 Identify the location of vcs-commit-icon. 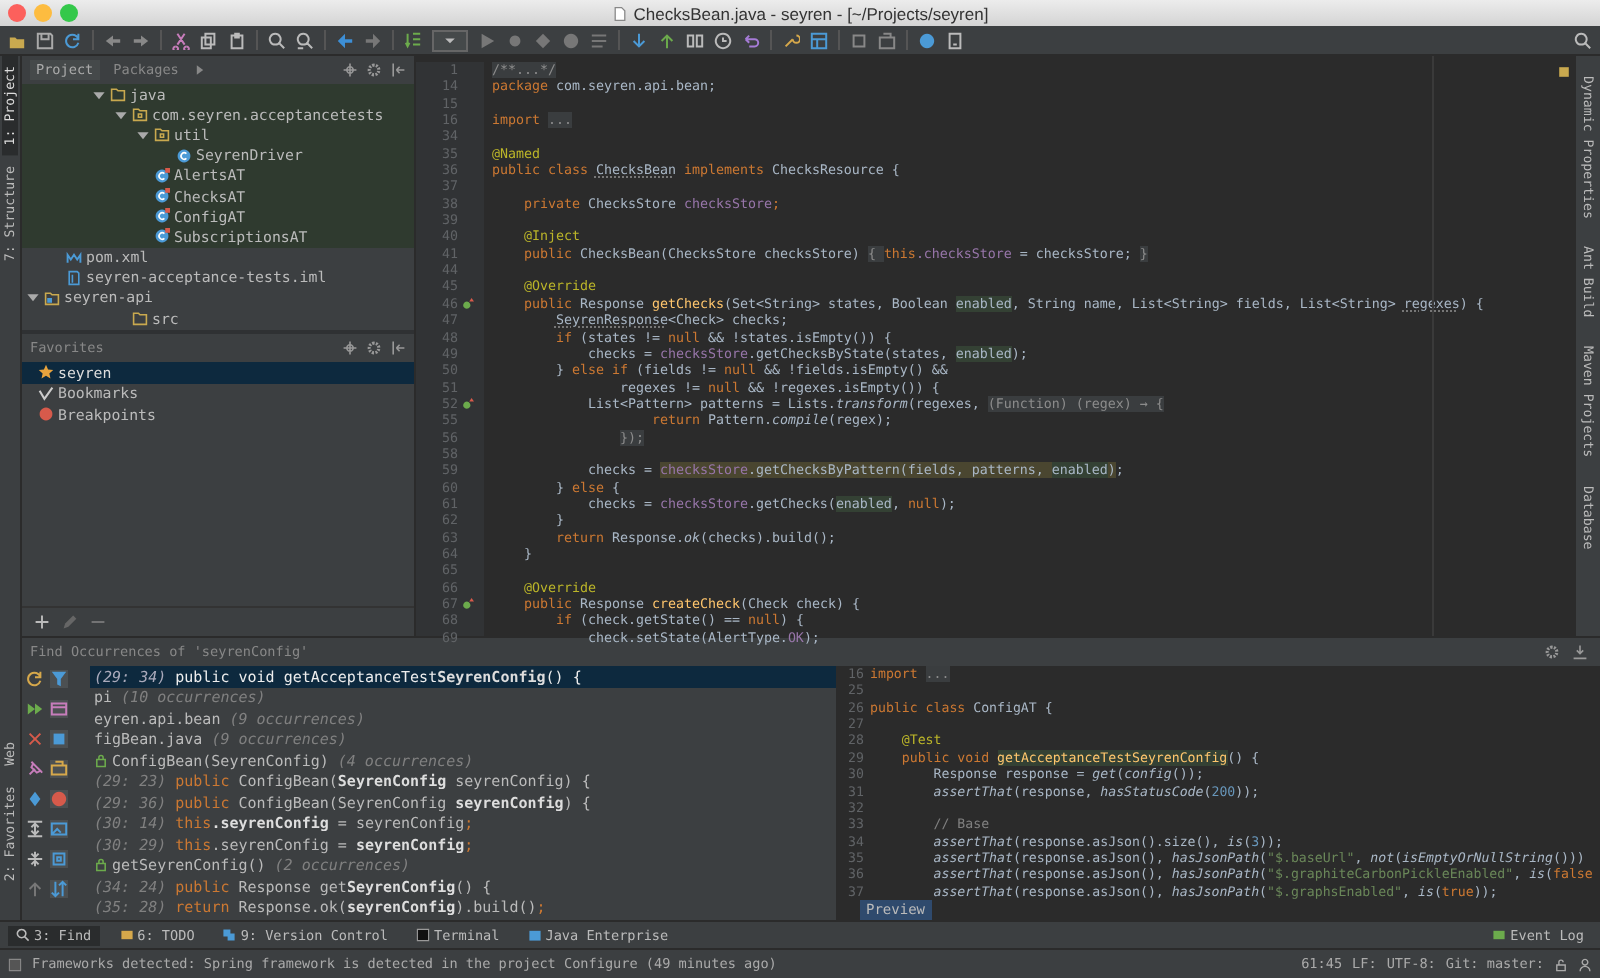
(667, 40).